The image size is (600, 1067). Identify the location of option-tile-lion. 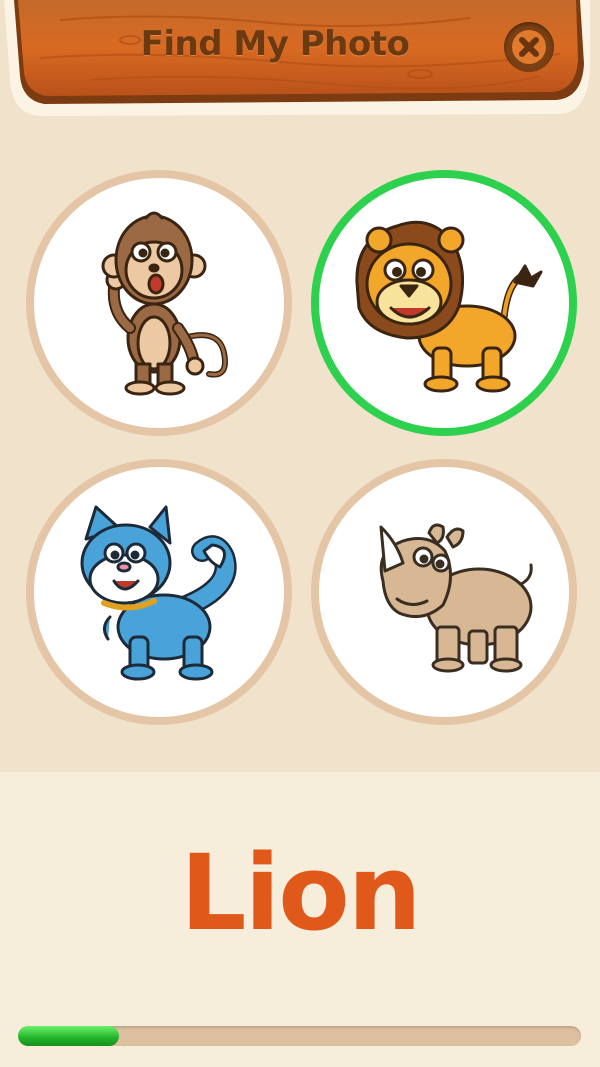
(444, 303).